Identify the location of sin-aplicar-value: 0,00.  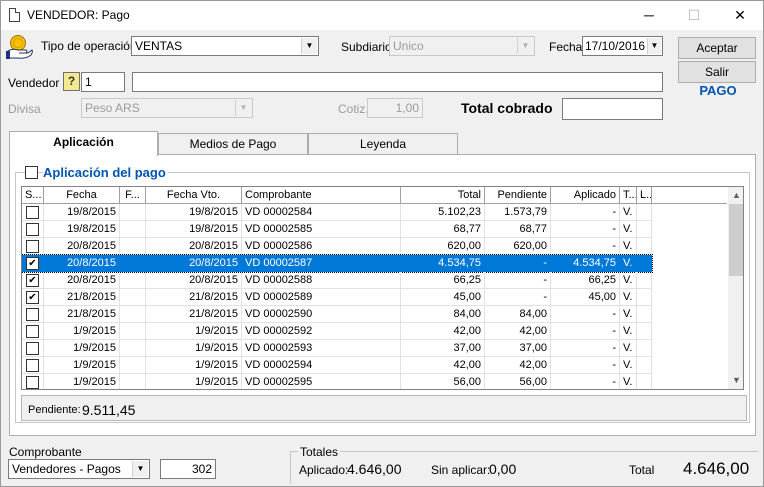
(503, 469).